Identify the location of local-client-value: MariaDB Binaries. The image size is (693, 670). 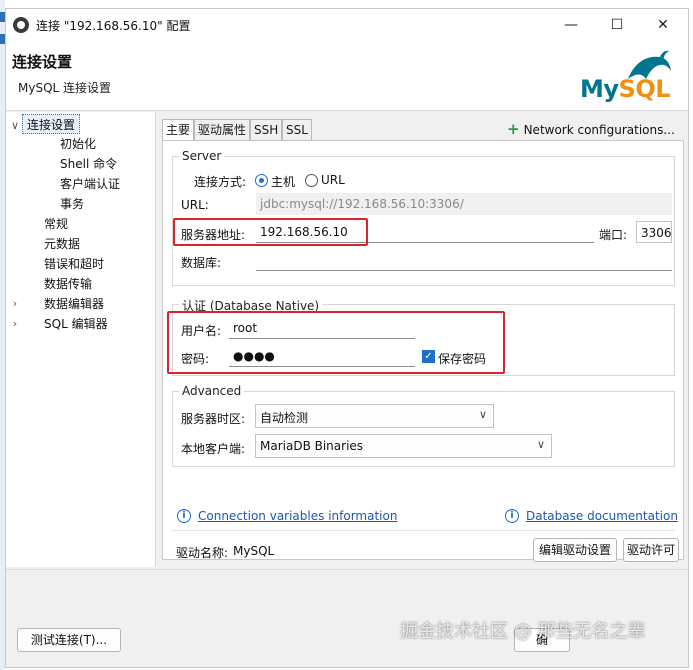
(312, 446).